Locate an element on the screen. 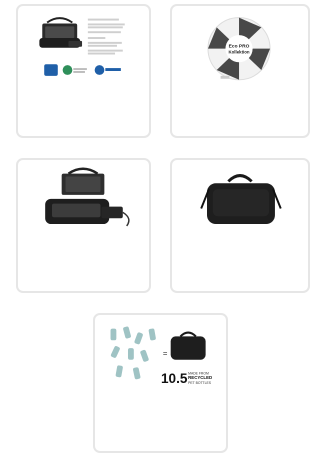 The height and width of the screenshot is (453, 320). caption-line-2: RECYCLED is located at coordinates (200, 377).